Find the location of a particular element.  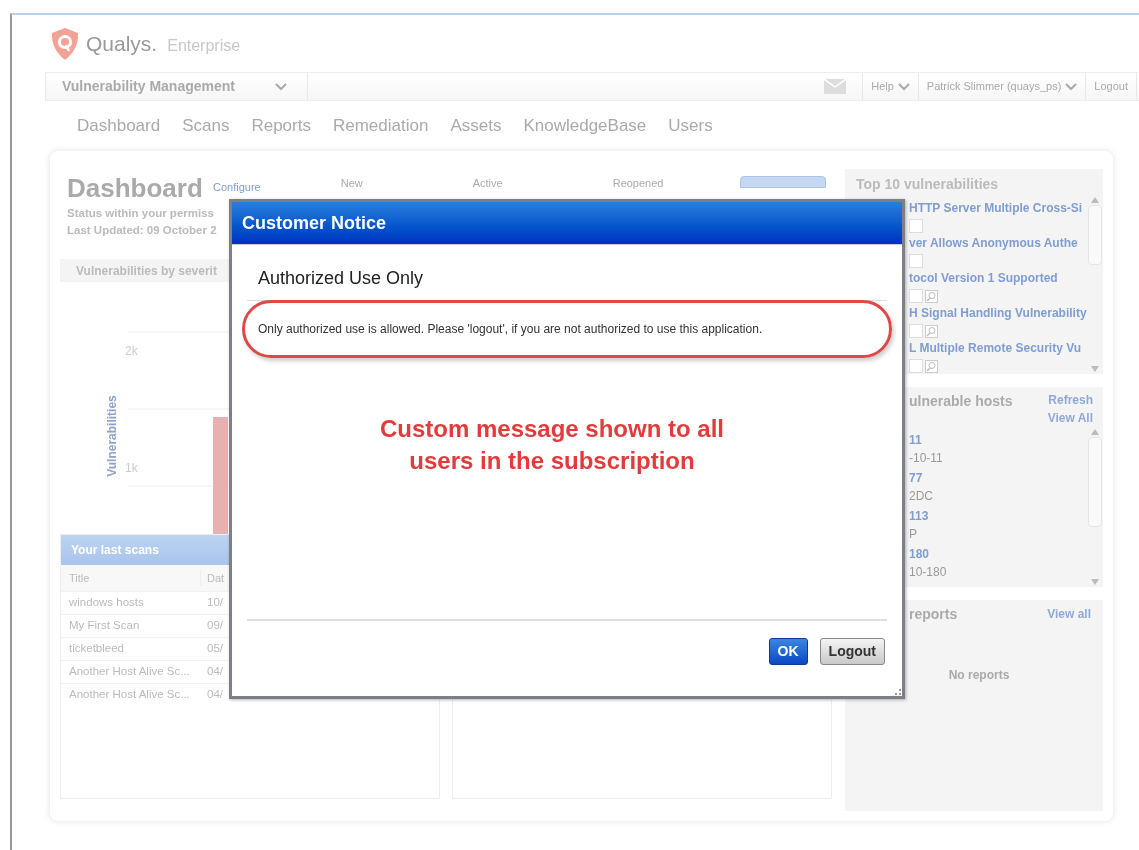

help-menu: Help is located at coordinates (890, 86).